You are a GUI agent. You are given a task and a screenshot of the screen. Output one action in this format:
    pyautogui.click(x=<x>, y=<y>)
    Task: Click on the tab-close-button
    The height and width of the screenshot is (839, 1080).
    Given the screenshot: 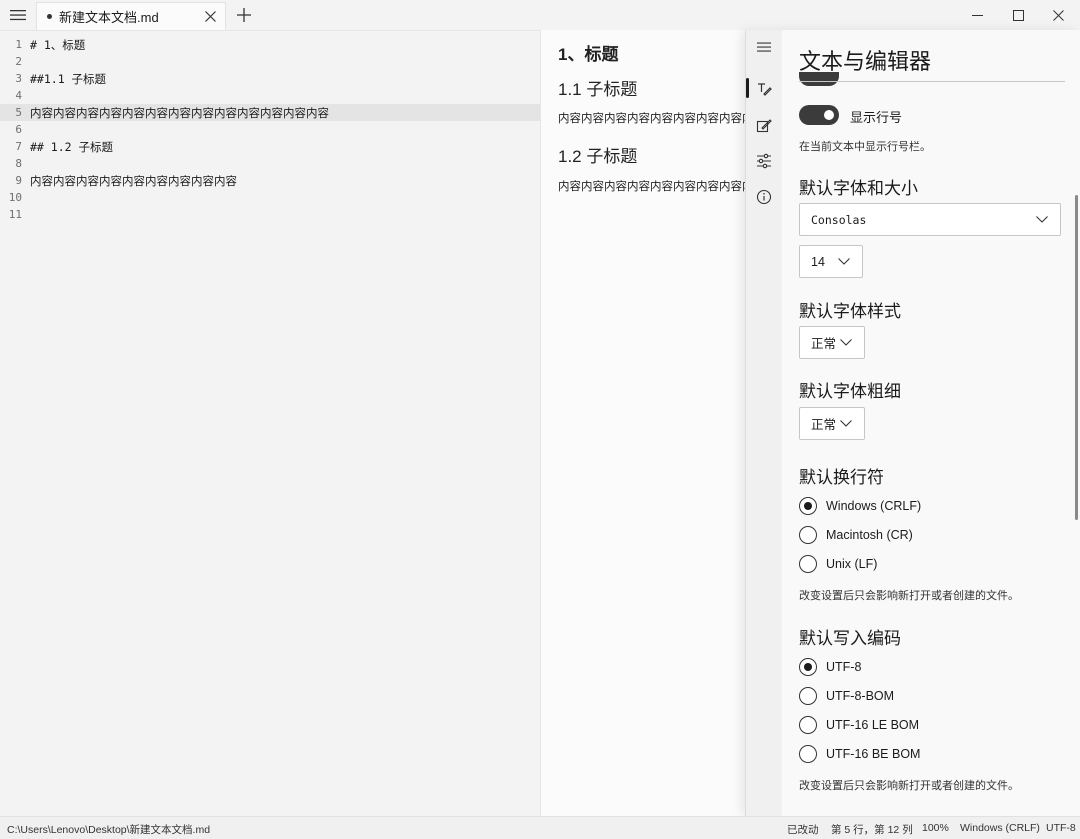 What is the action you would take?
    pyautogui.click(x=210, y=17)
    